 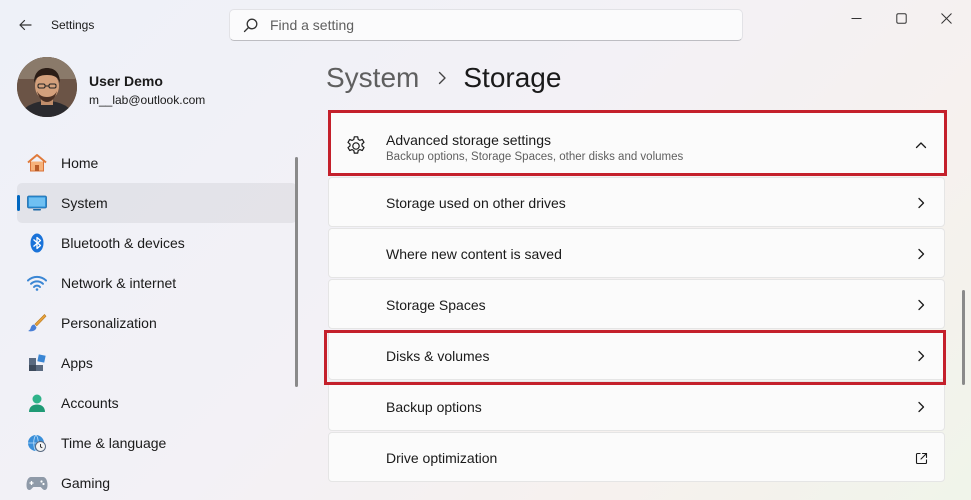 What do you see at coordinates (157, 403) in the screenshot?
I see `sidebar-item-accounts: Accounts` at bounding box center [157, 403].